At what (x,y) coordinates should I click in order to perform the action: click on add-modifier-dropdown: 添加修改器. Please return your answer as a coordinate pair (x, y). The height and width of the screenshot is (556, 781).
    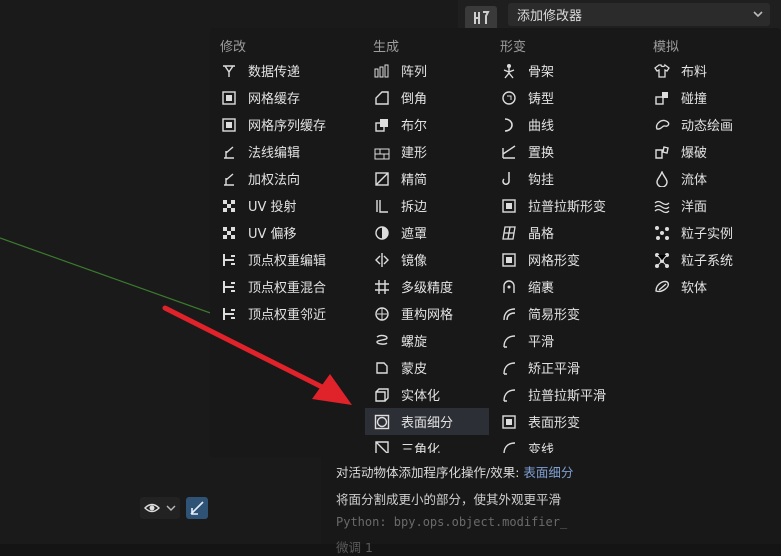
    Looking at the image, I should click on (639, 14).